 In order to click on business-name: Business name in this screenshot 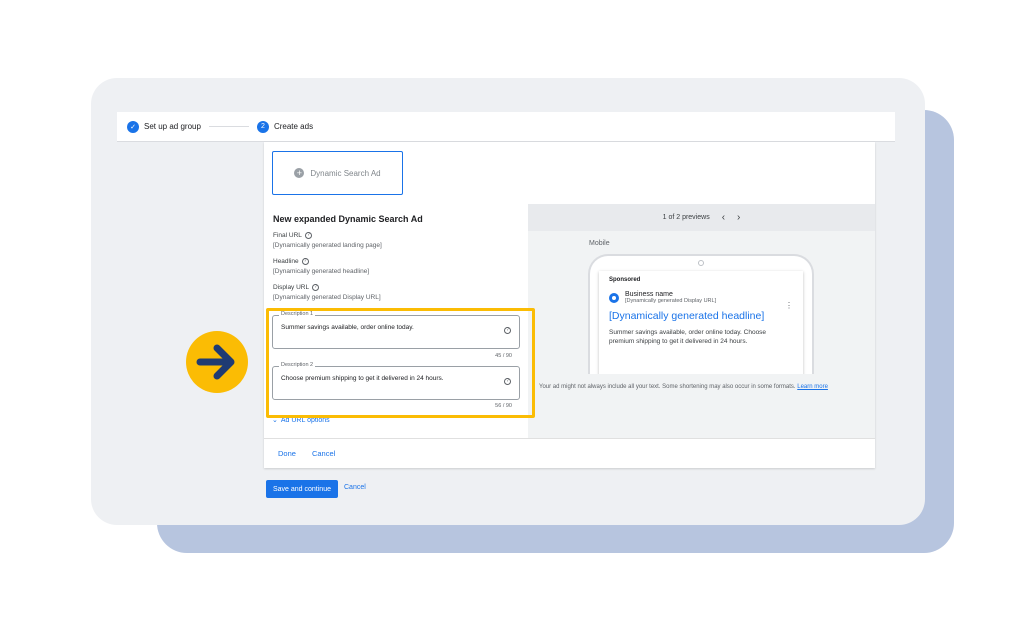, I will do `click(649, 294)`.